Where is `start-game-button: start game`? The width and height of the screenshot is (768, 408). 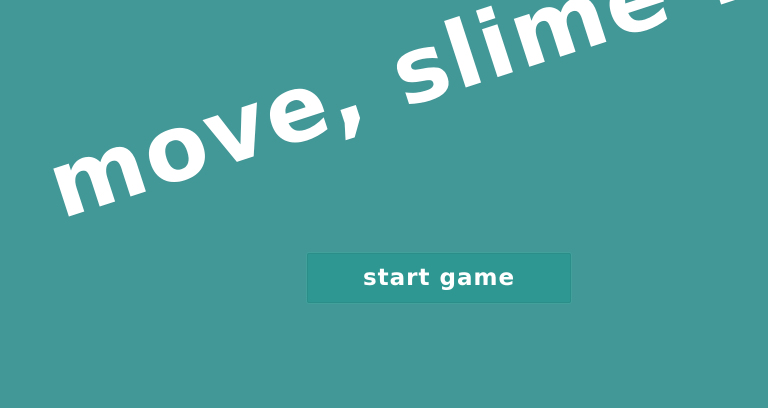
start-game-button: start game is located at coordinates (439, 278).